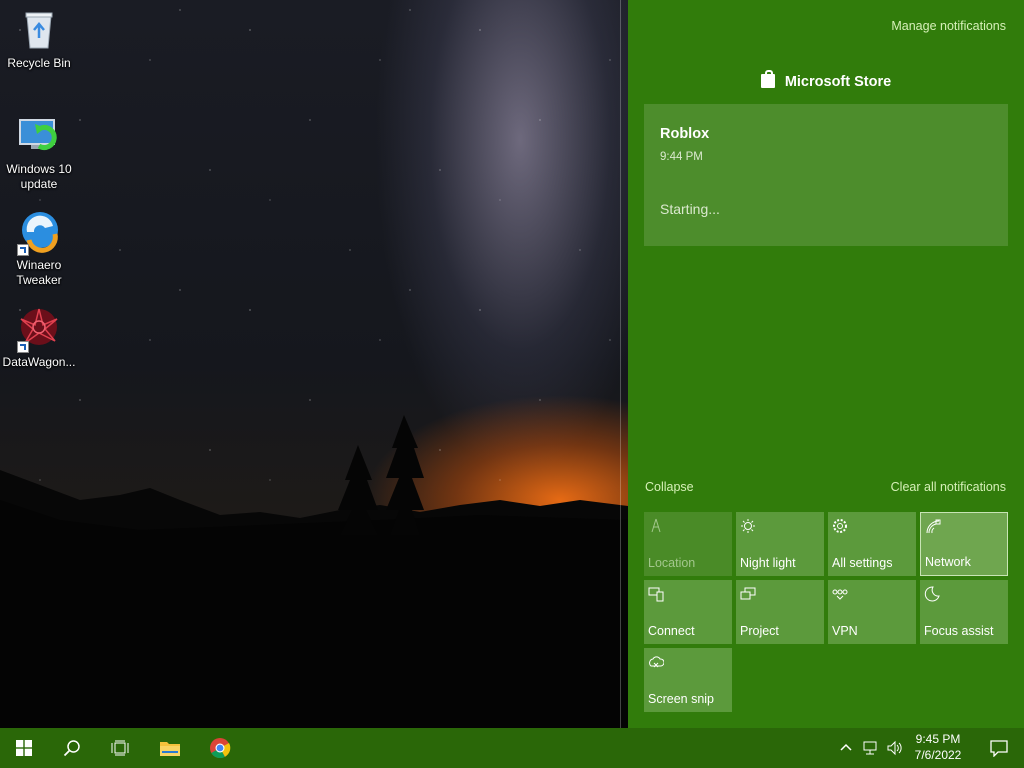 The width and height of the screenshot is (1024, 768). Describe the element at coordinates (39, 176) in the screenshot. I see `desktop-icon-label: Windows 10 update` at that location.